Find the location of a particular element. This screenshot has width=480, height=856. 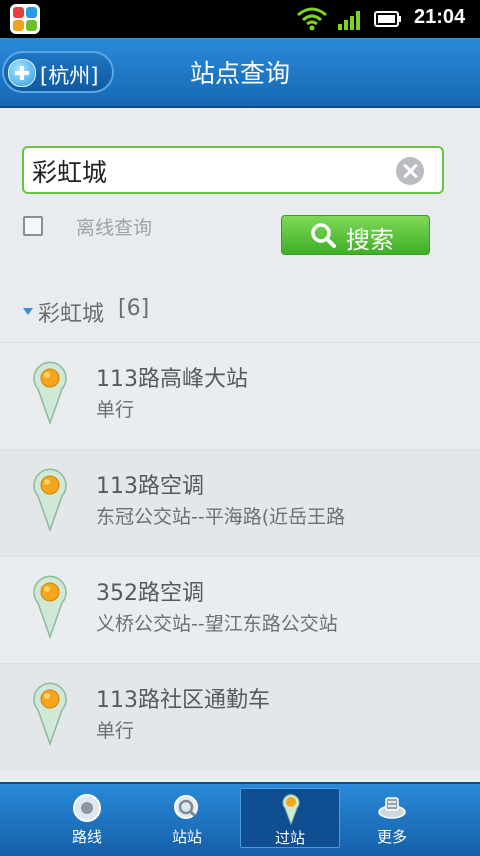

signal-icon is located at coordinates (349, 20).